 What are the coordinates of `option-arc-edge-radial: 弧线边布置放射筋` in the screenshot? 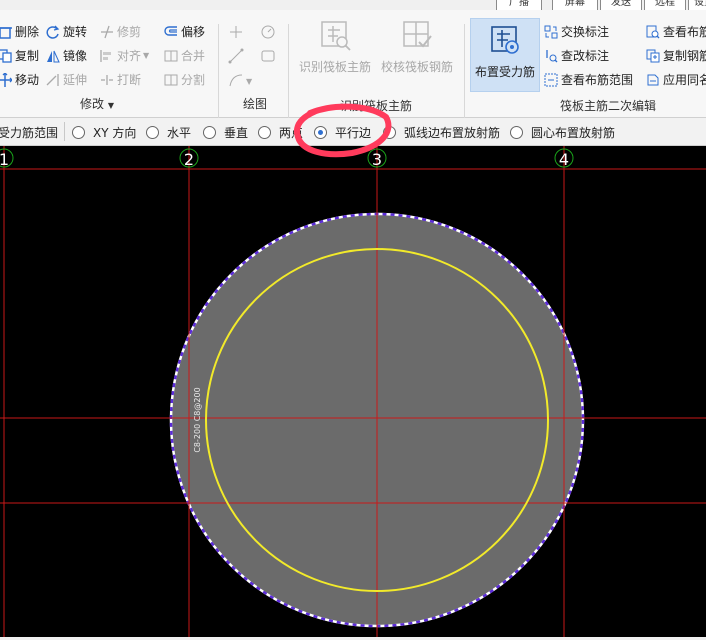 It's located at (441, 132).